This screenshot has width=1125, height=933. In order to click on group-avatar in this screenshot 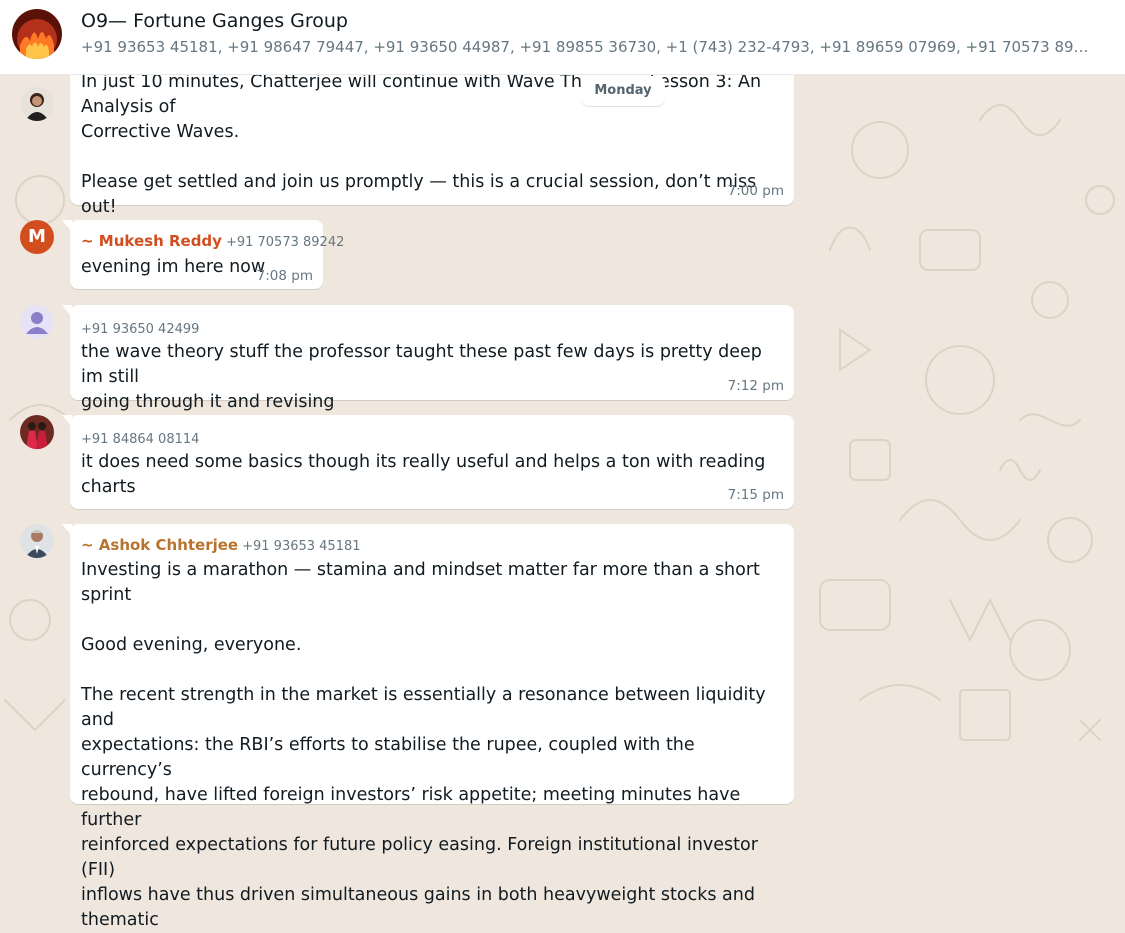, I will do `click(37, 34)`.